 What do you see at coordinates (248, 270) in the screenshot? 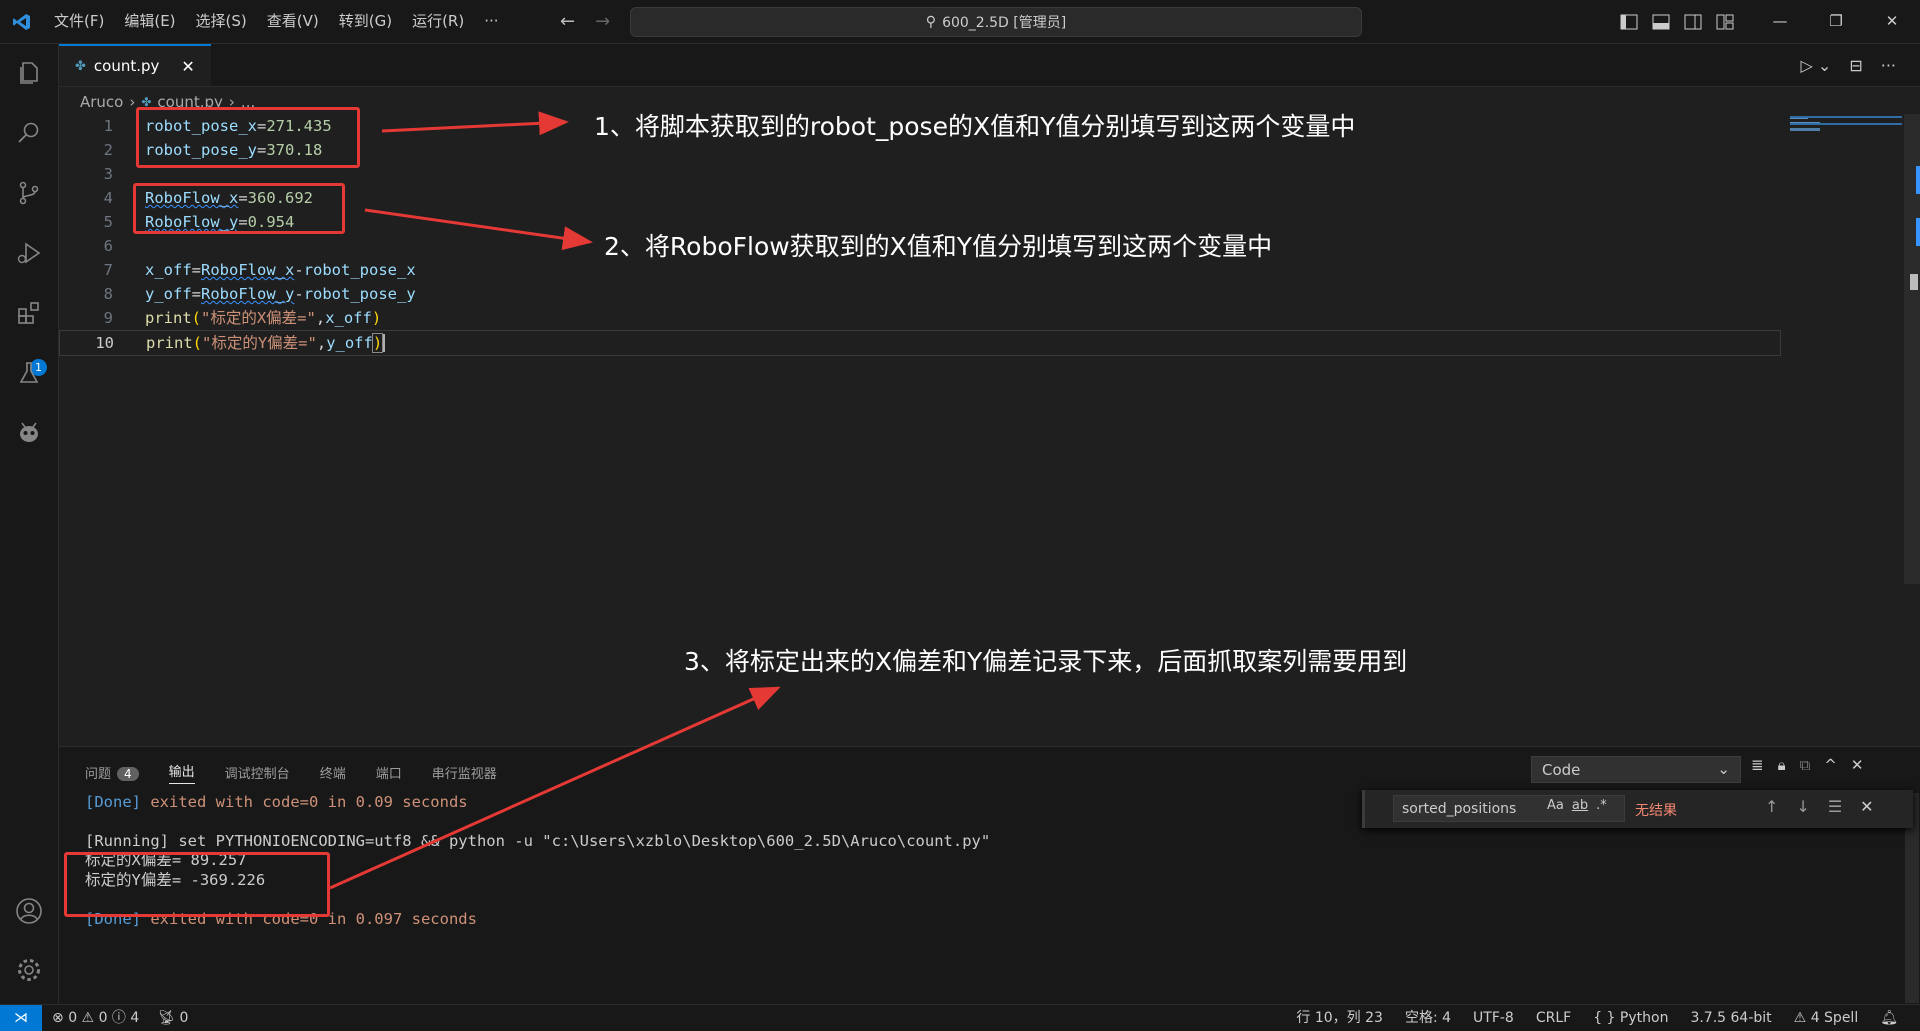
I see `variable: RoboFlow_x` at bounding box center [248, 270].